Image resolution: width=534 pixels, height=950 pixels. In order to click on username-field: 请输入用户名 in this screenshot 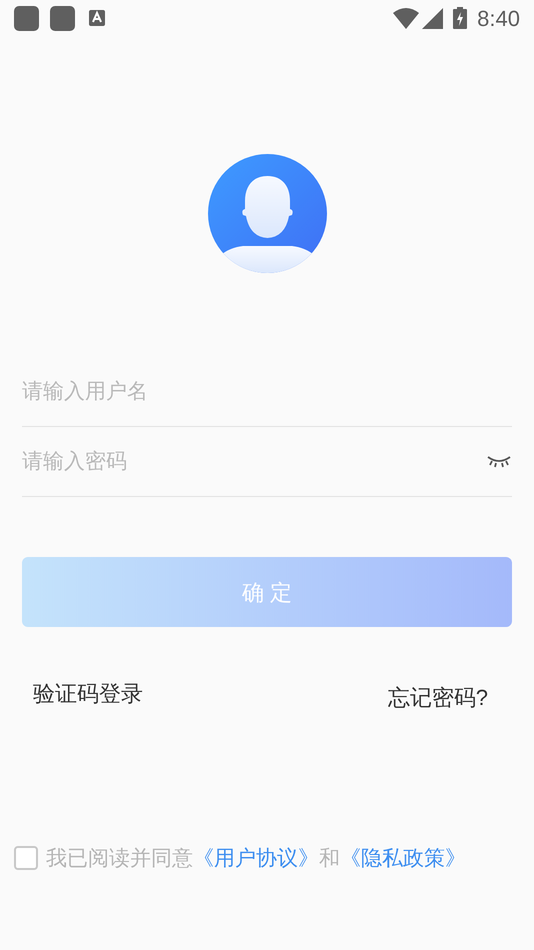, I will do `click(267, 392)`.